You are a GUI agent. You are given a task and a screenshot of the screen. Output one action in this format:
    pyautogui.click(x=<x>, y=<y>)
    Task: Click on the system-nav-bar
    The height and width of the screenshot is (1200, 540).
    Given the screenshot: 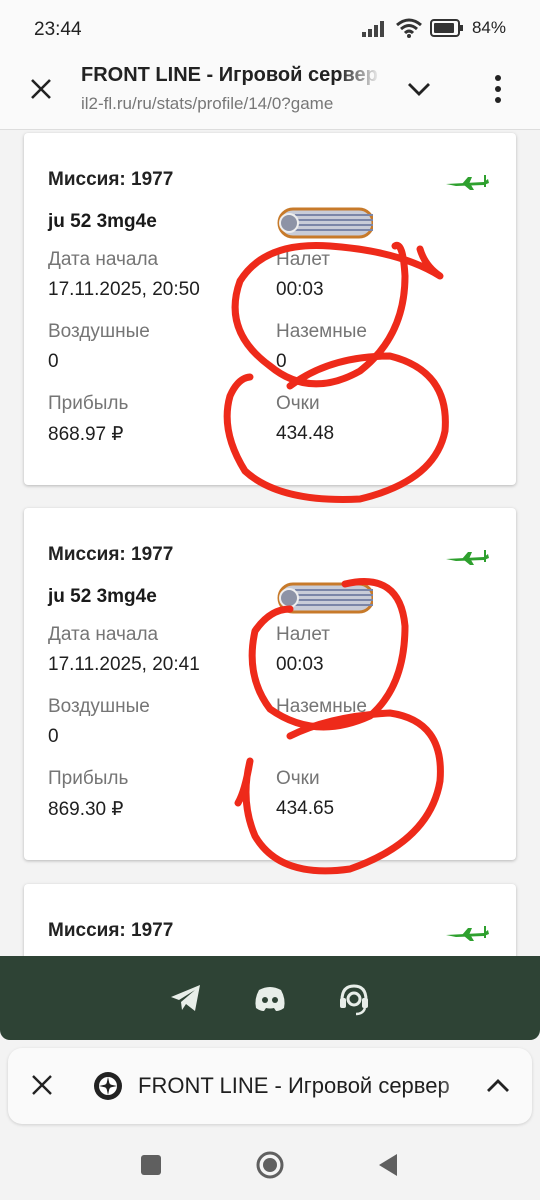 What is the action you would take?
    pyautogui.click(x=270, y=1165)
    